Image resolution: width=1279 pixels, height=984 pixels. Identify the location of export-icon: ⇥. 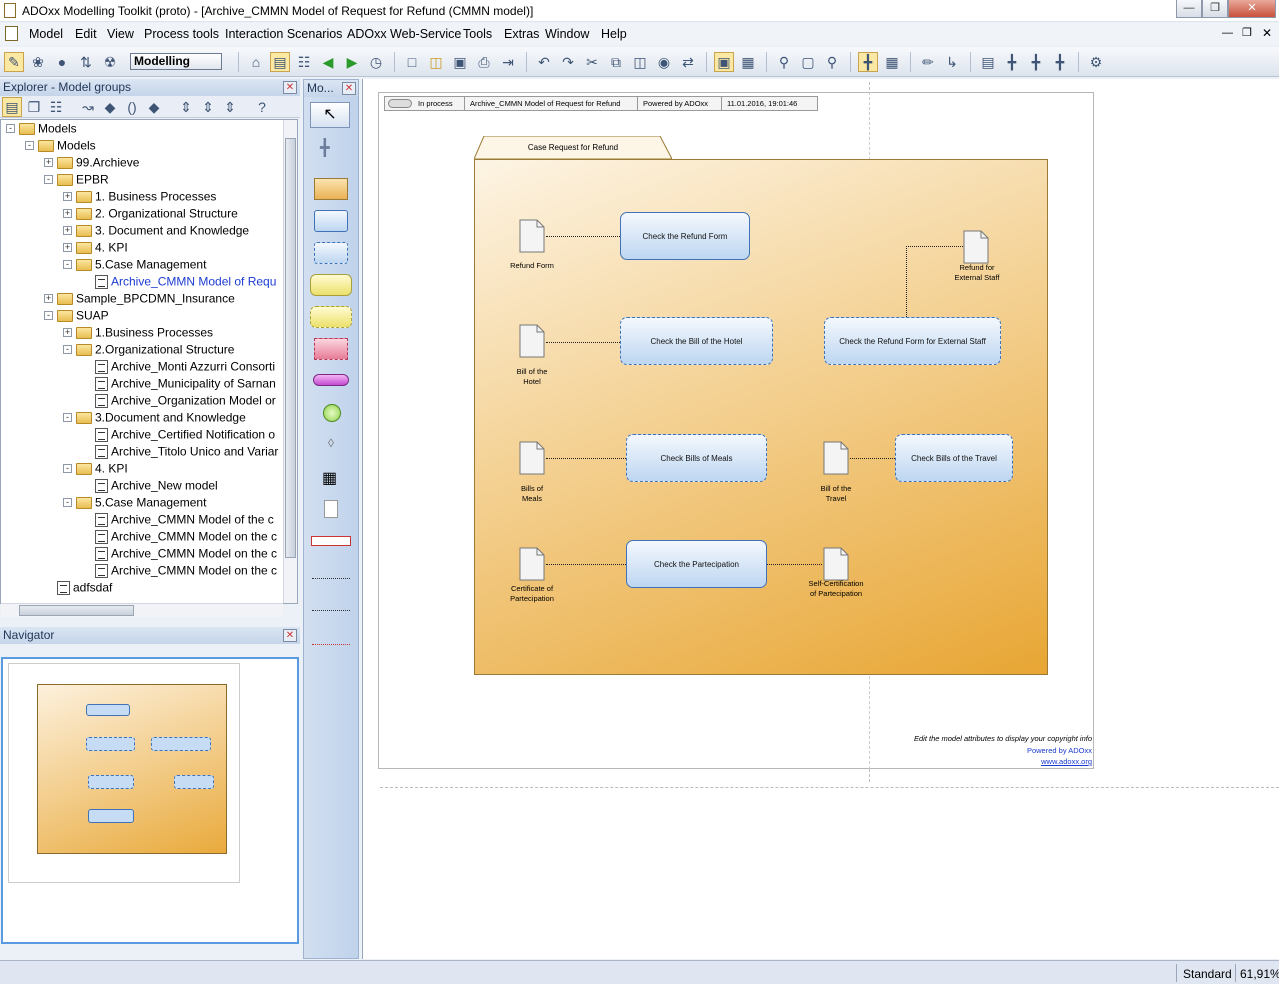
(508, 62).